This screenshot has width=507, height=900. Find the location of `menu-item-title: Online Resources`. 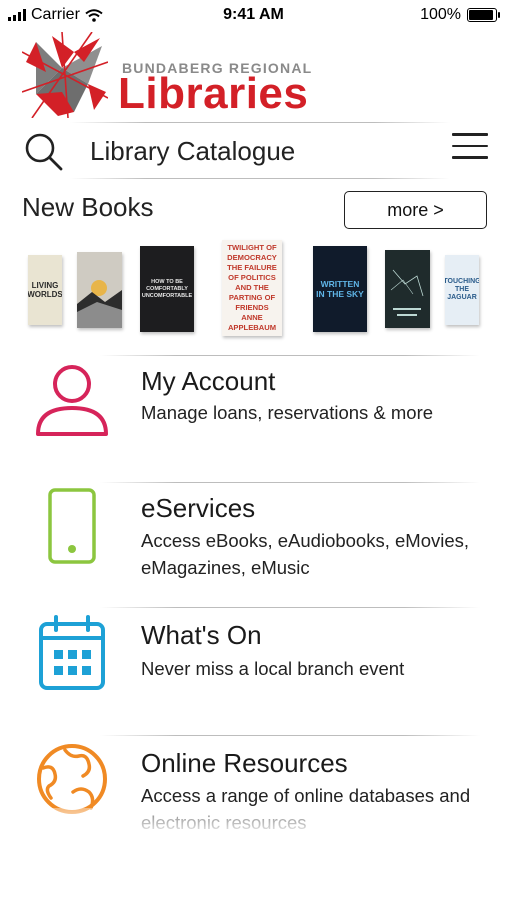

menu-item-title: Online Resources is located at coordinates (244, 763).